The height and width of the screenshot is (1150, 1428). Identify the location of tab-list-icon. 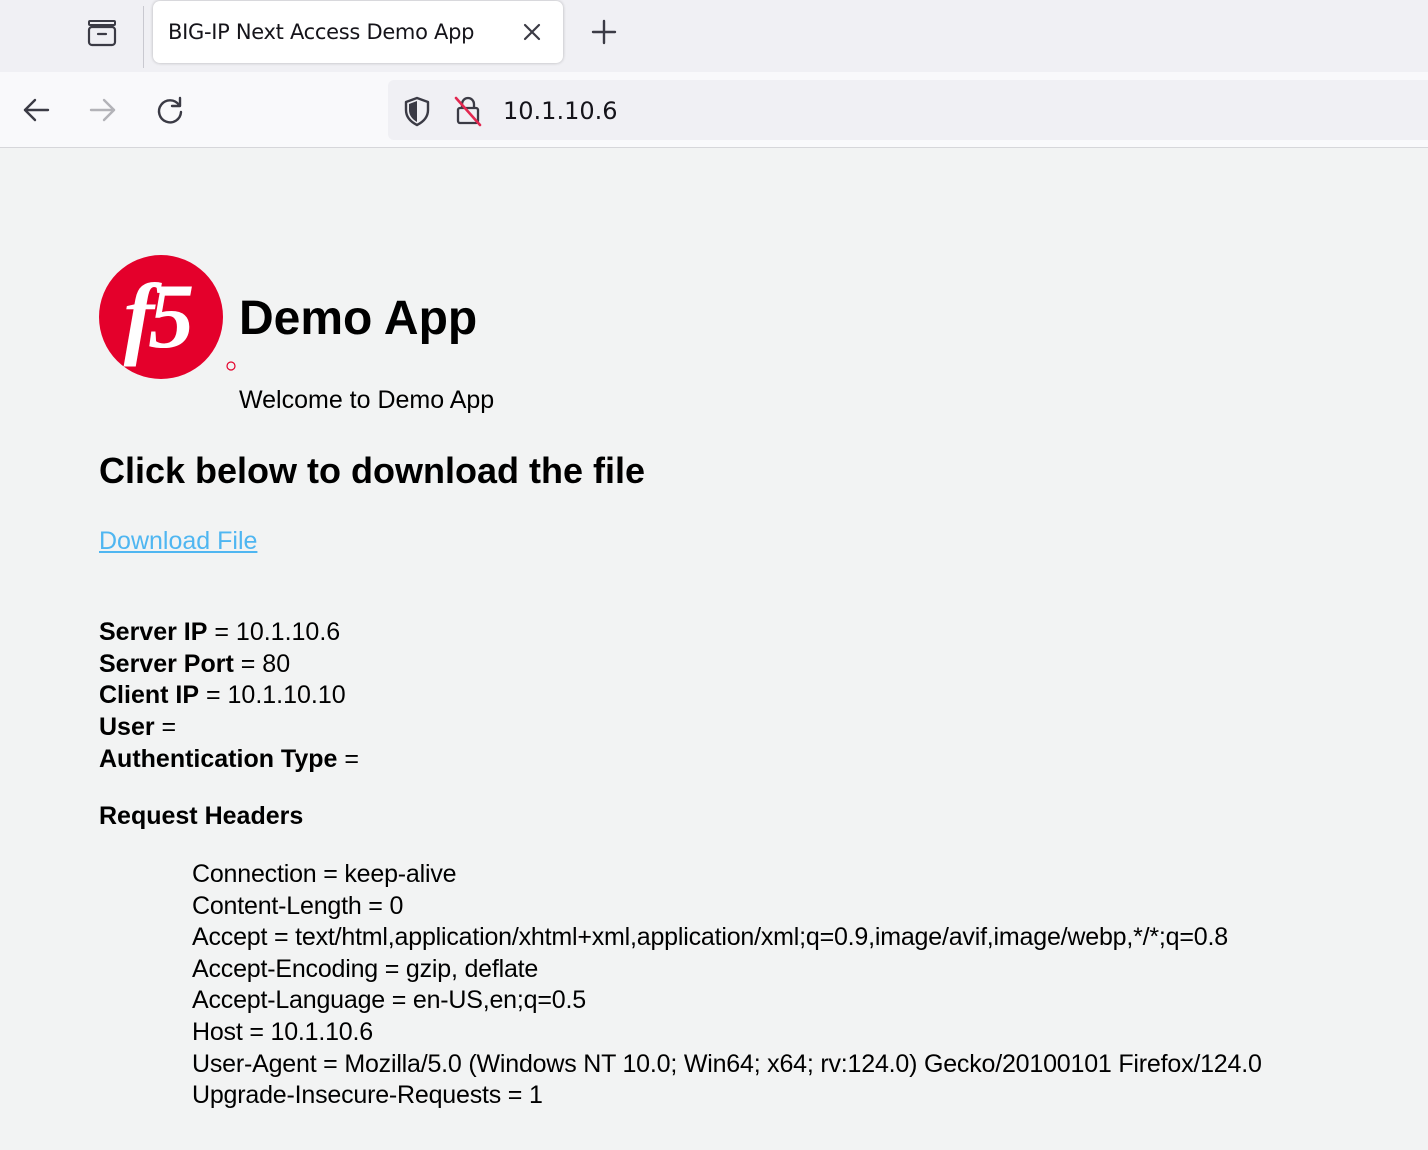
(102, 33).